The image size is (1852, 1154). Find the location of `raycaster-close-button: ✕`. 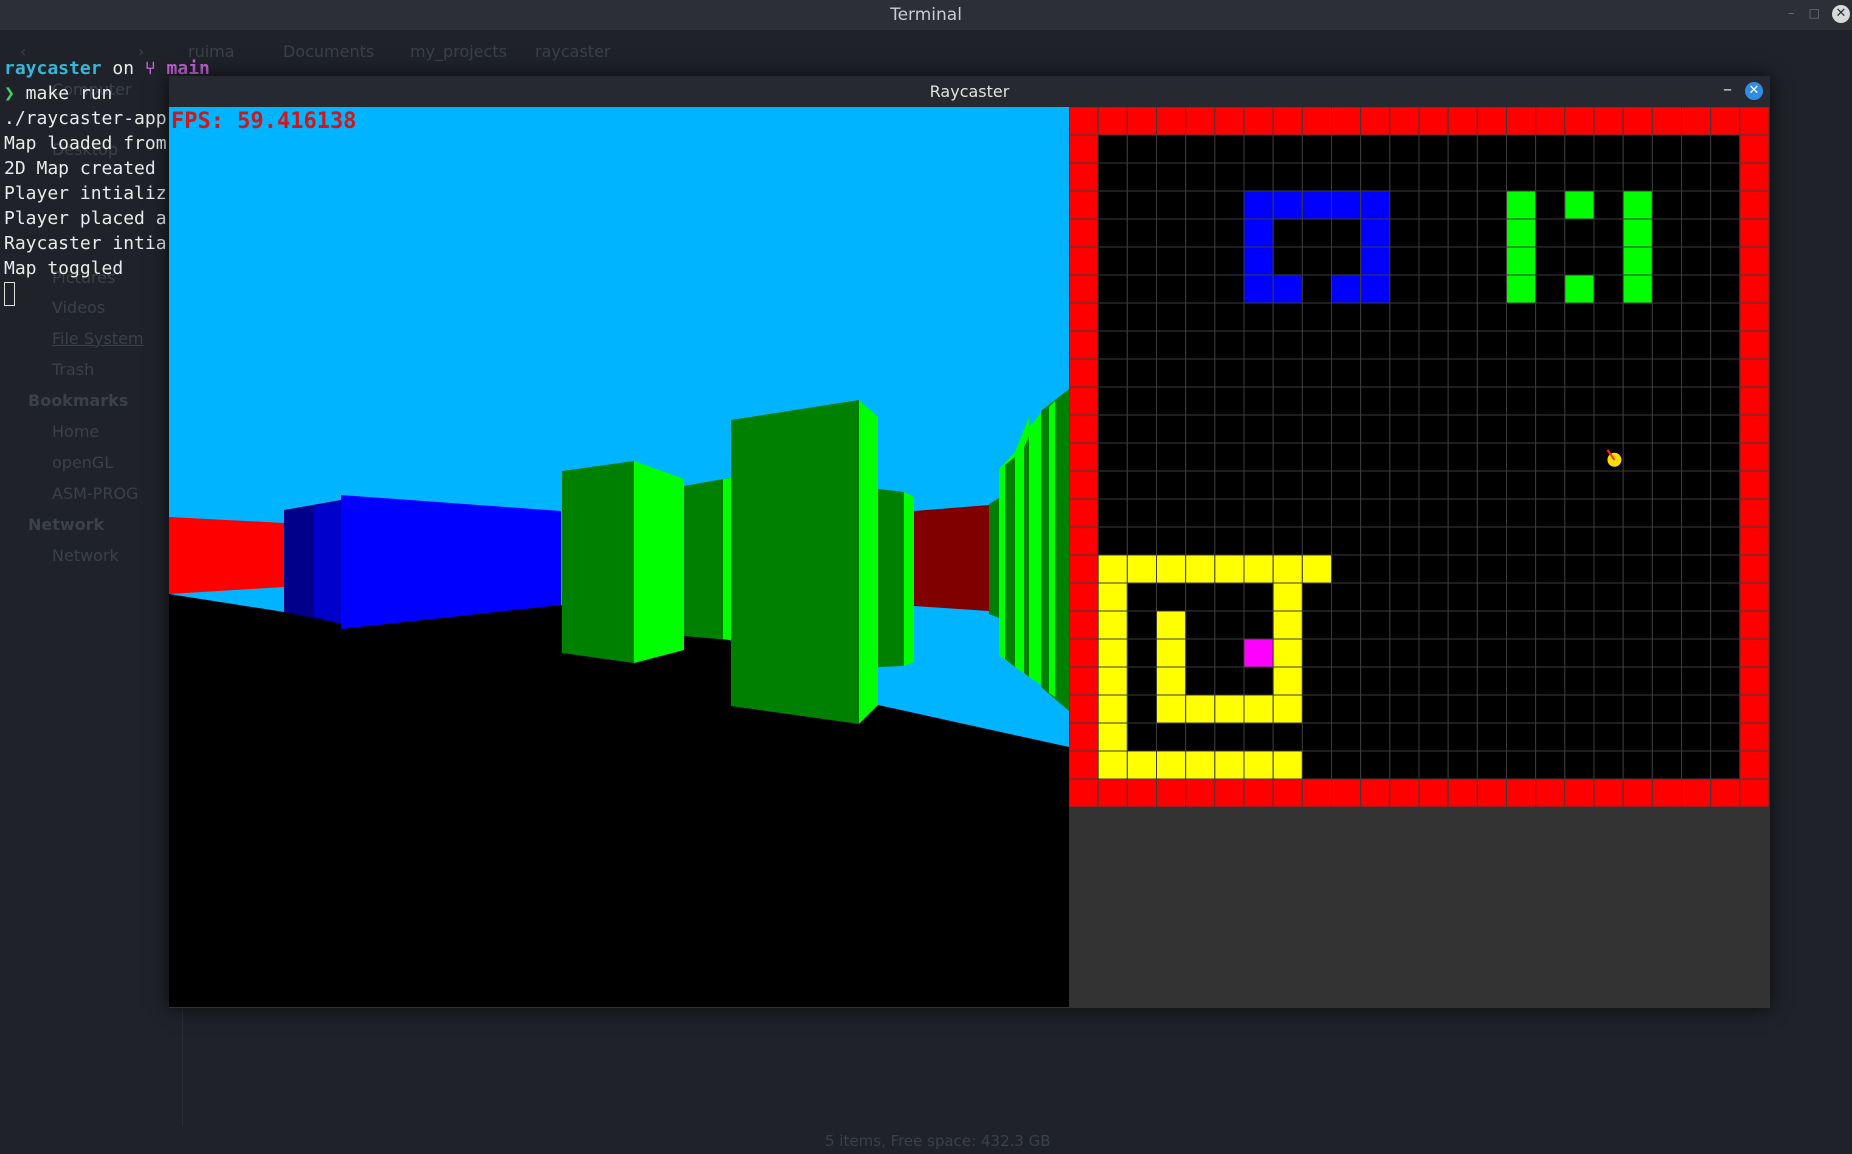

raycaster-close-button: ✕ is located at coordinates (1754, 91).